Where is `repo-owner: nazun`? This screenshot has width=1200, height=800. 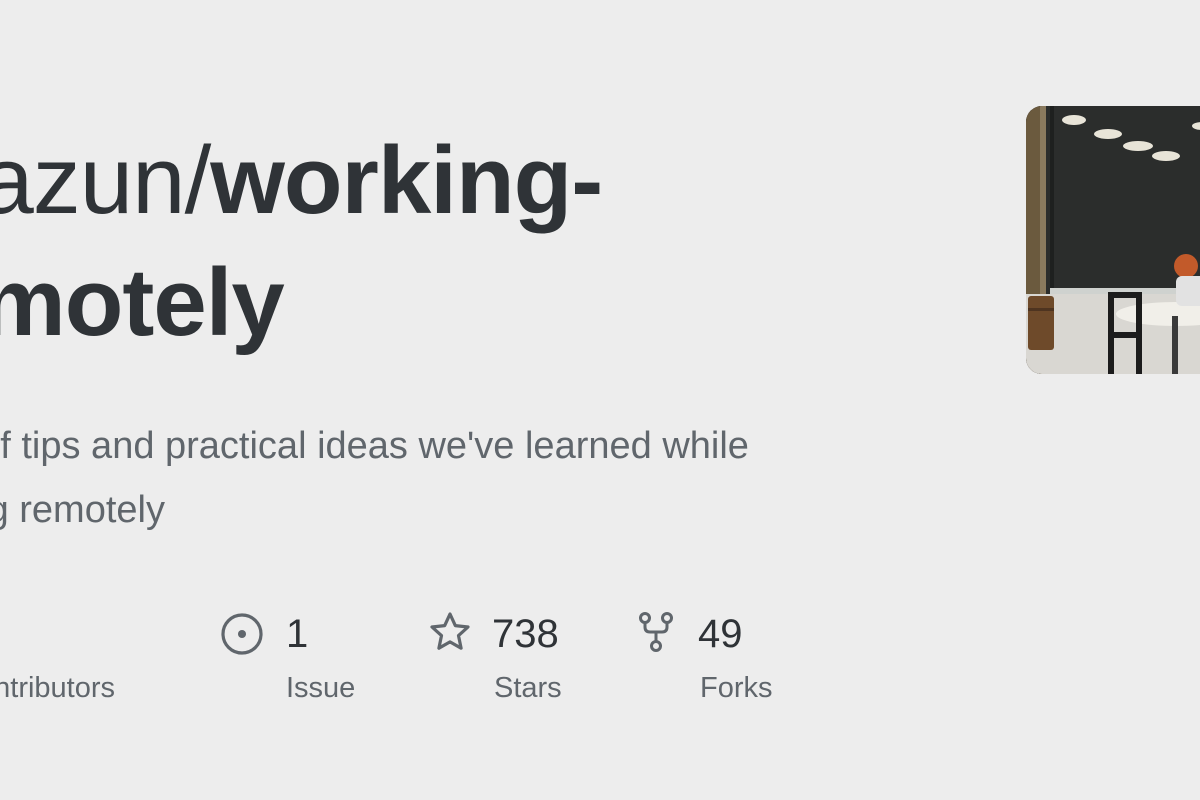
repo-owner: nazun is located at coordinates (93, 180).